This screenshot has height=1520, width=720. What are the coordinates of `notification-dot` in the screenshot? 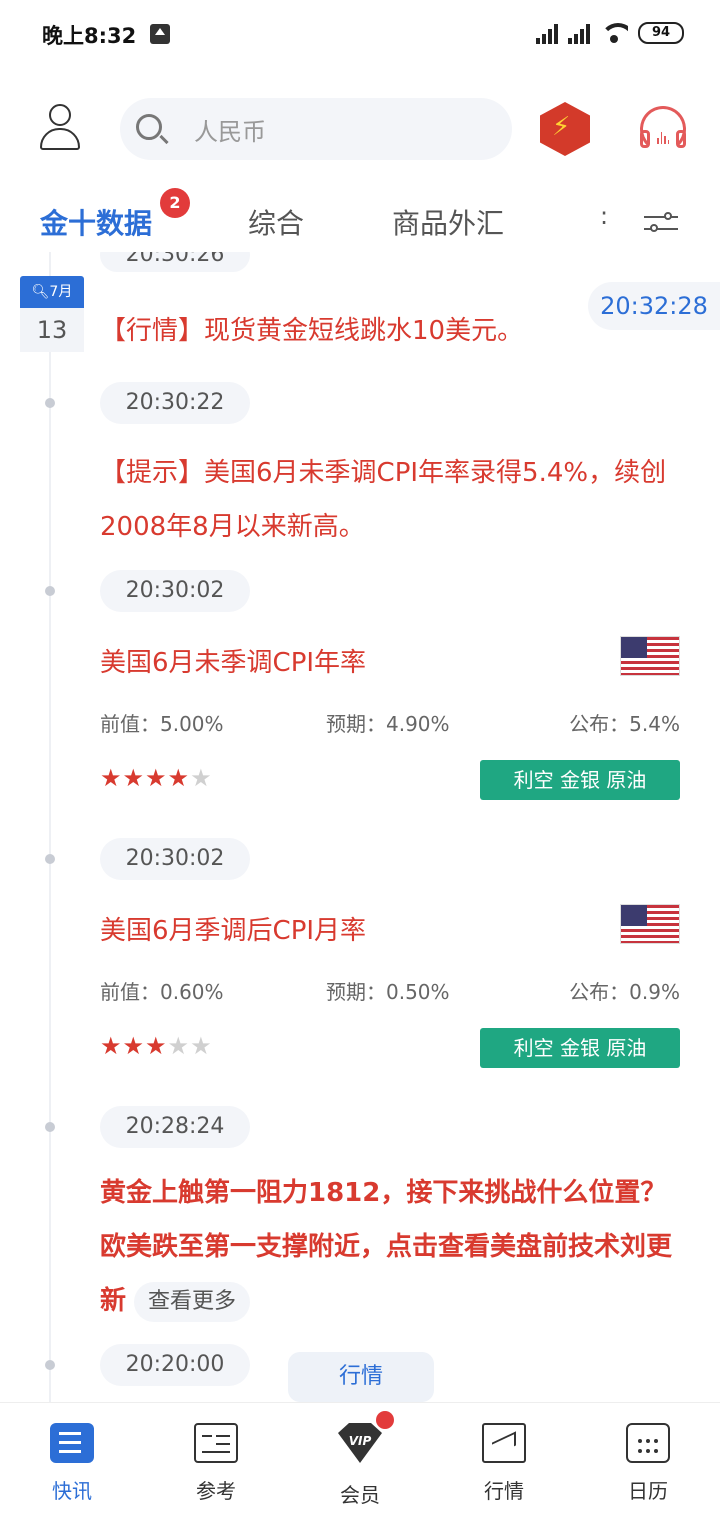 It's located at (385, 1420).